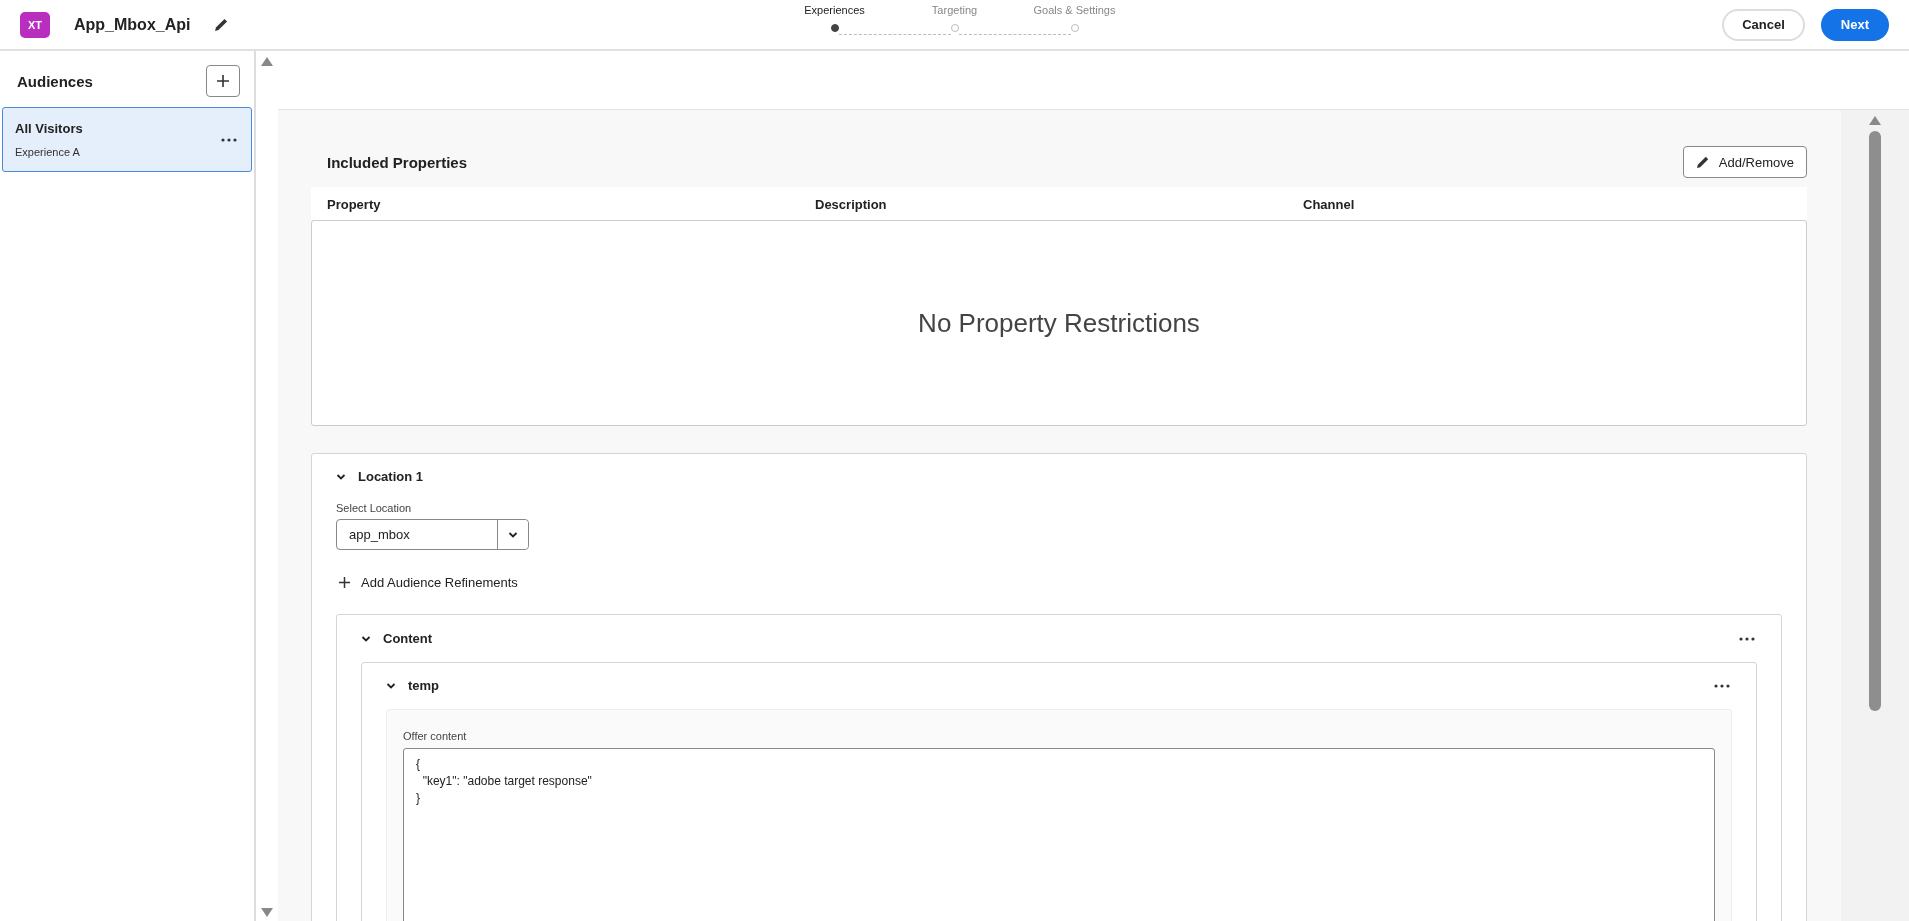  I want to click on scroll-down-icon, so click(267, 912).